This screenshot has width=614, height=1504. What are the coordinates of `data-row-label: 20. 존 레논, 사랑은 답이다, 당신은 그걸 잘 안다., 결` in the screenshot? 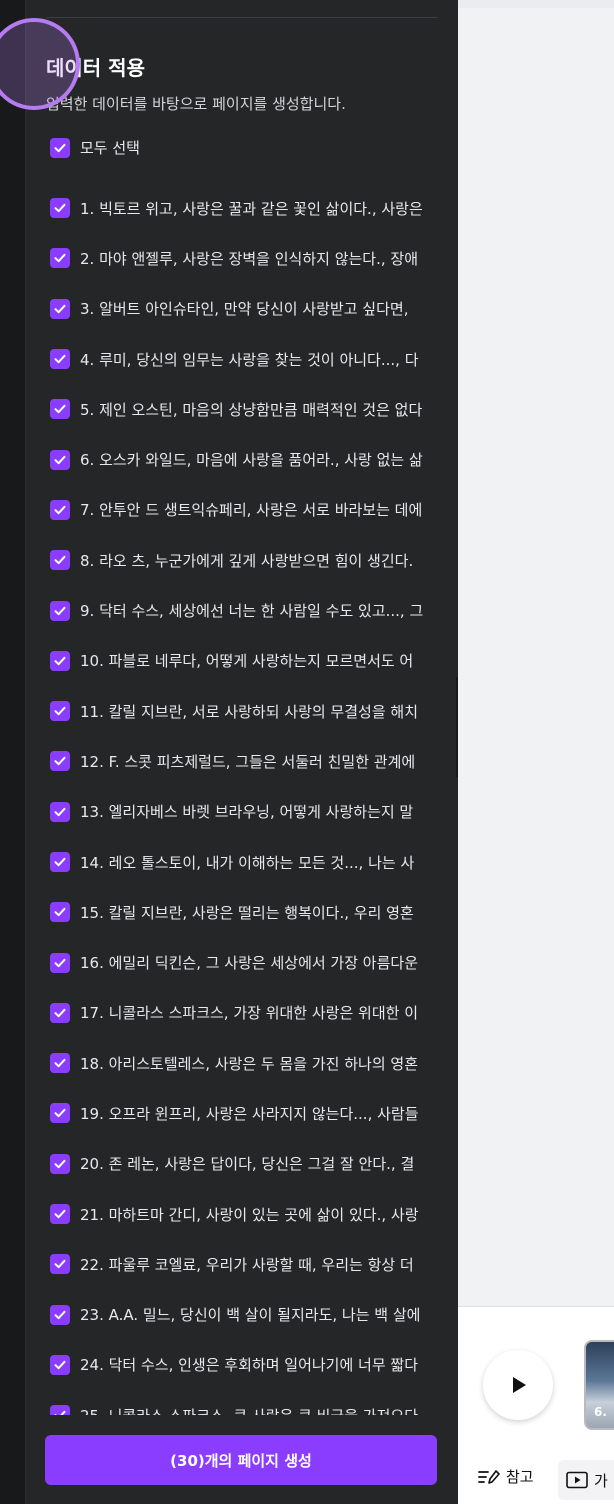 It's located at (247, 1164).